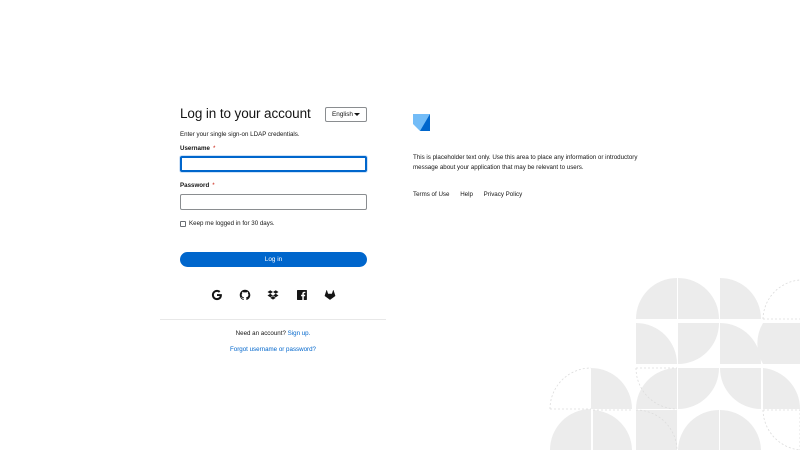 The height and width of the screenshot is (450, 800). Describe the element at coordinates (273, 259) in the screenshot. I see `login-button: Log in` at that location.